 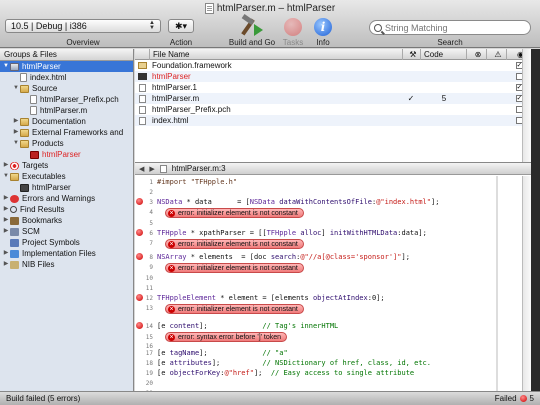 I want to click on build-and-go-button, so click(x=252, y=26).